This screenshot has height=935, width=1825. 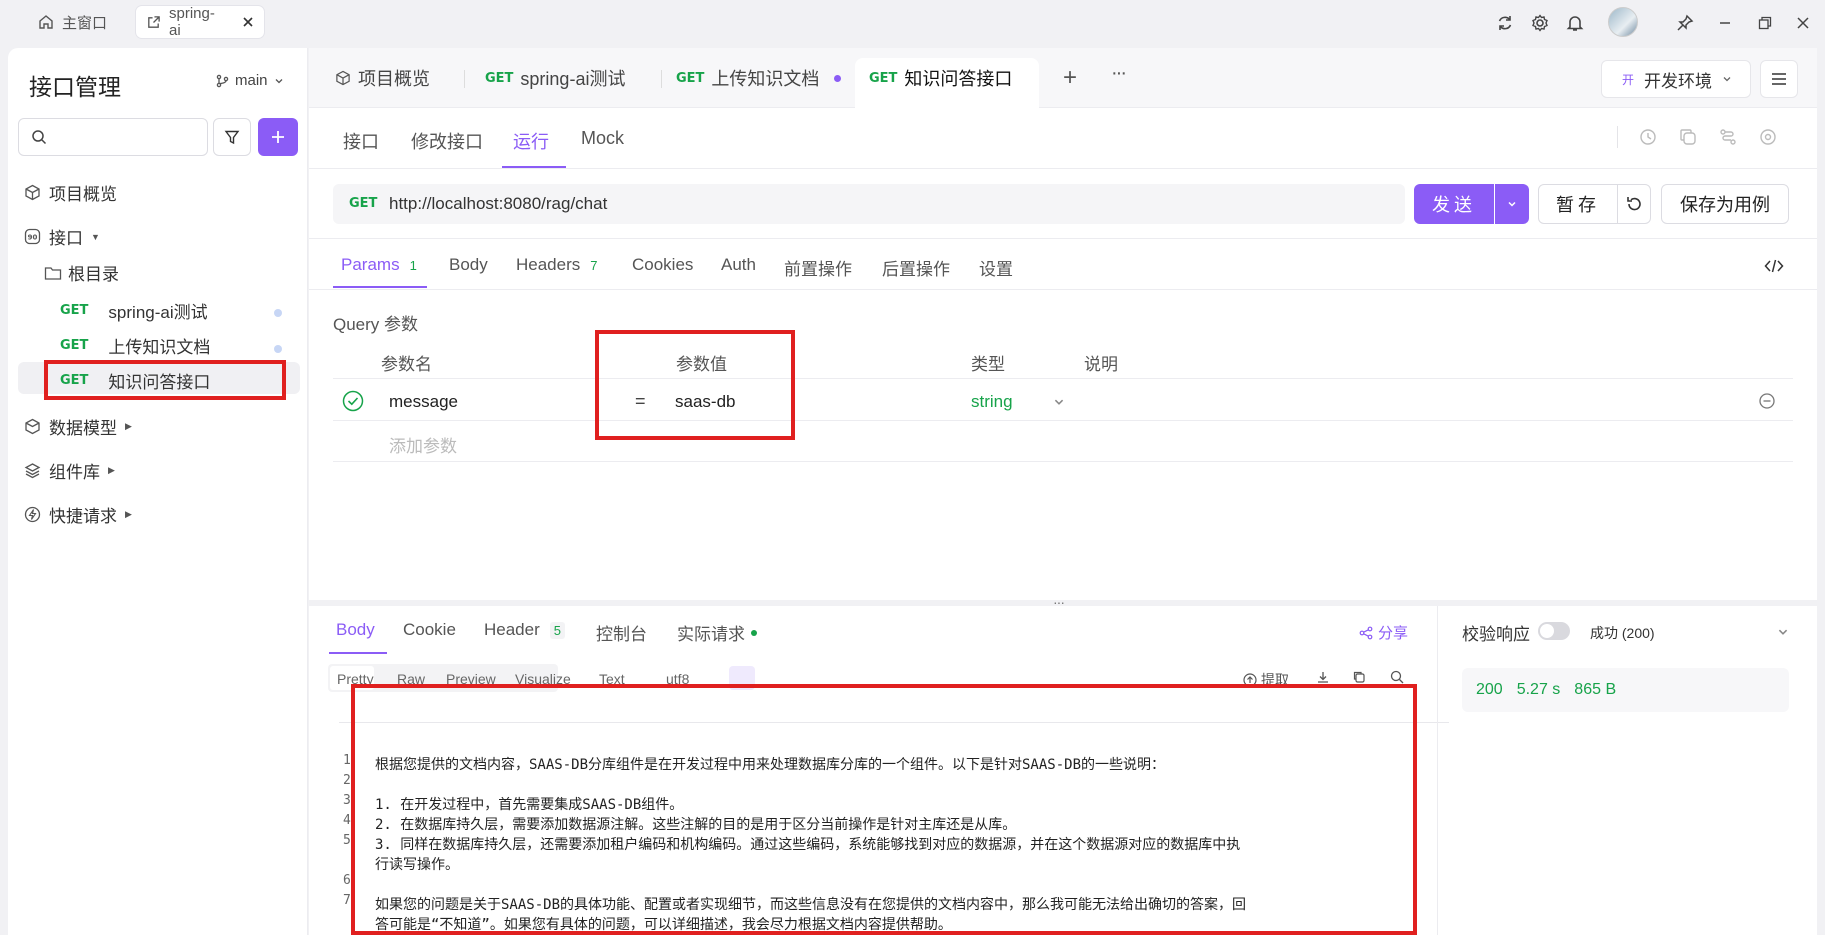 I want to click on sidebar-endpoint-selected: GET 知识问答接口, so click(x=135, y=380).